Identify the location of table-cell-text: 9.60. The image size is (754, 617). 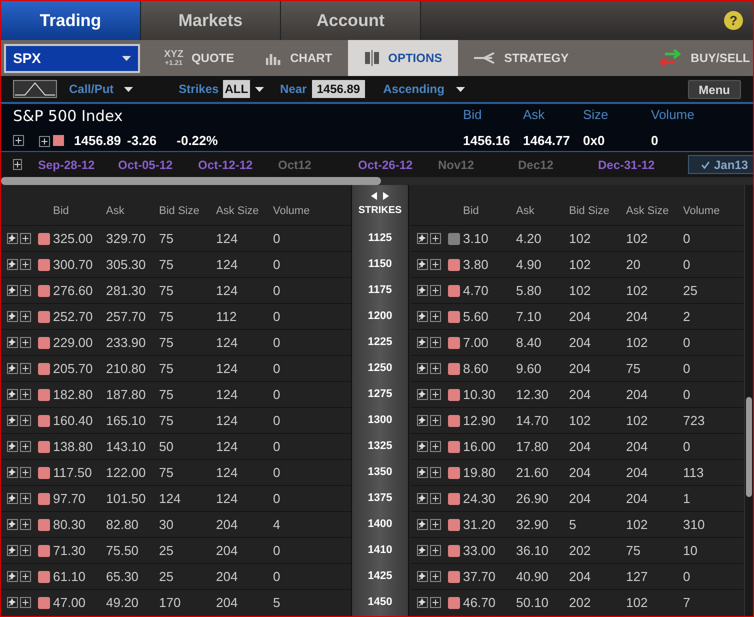
(529, 369).